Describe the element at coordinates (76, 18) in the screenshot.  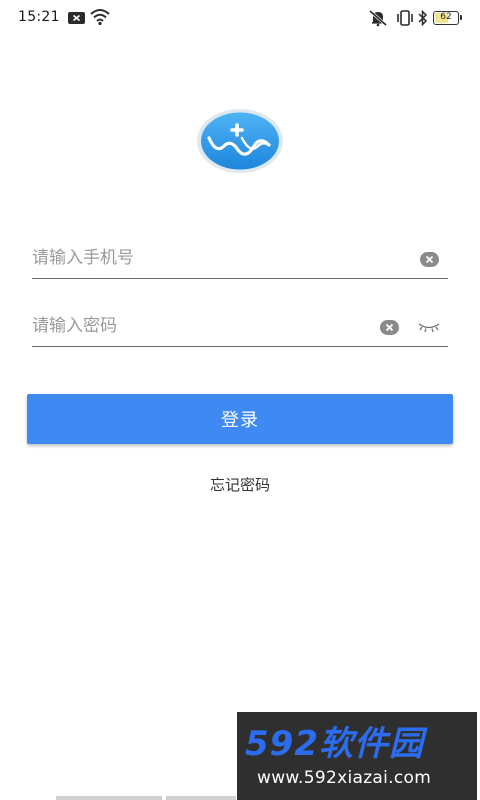
I see `notification-icon` at that location.